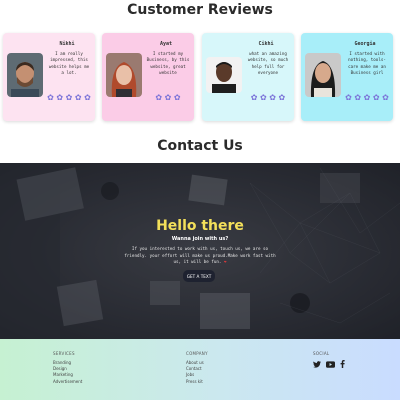 This screenshot has width=400, height=400. I want to click on reviewer-name: Georgia, so click(365, 44).